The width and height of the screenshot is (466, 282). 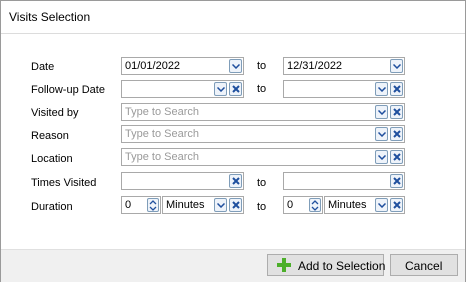 I want to click on duration-to-clear-icon, so click(x=396, y=205).